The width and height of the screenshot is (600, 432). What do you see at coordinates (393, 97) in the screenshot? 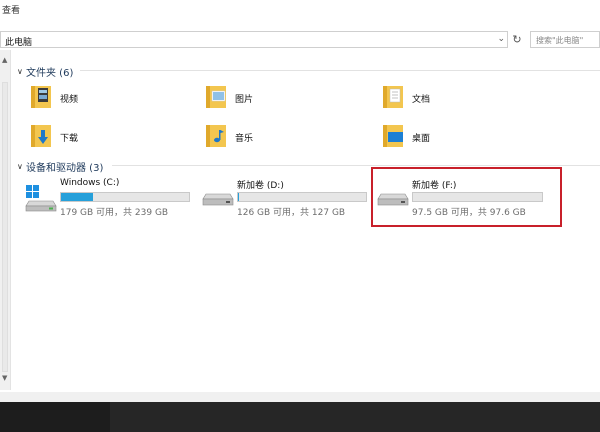
I see `documents-folder-icon` at bounding box center [393, 97].